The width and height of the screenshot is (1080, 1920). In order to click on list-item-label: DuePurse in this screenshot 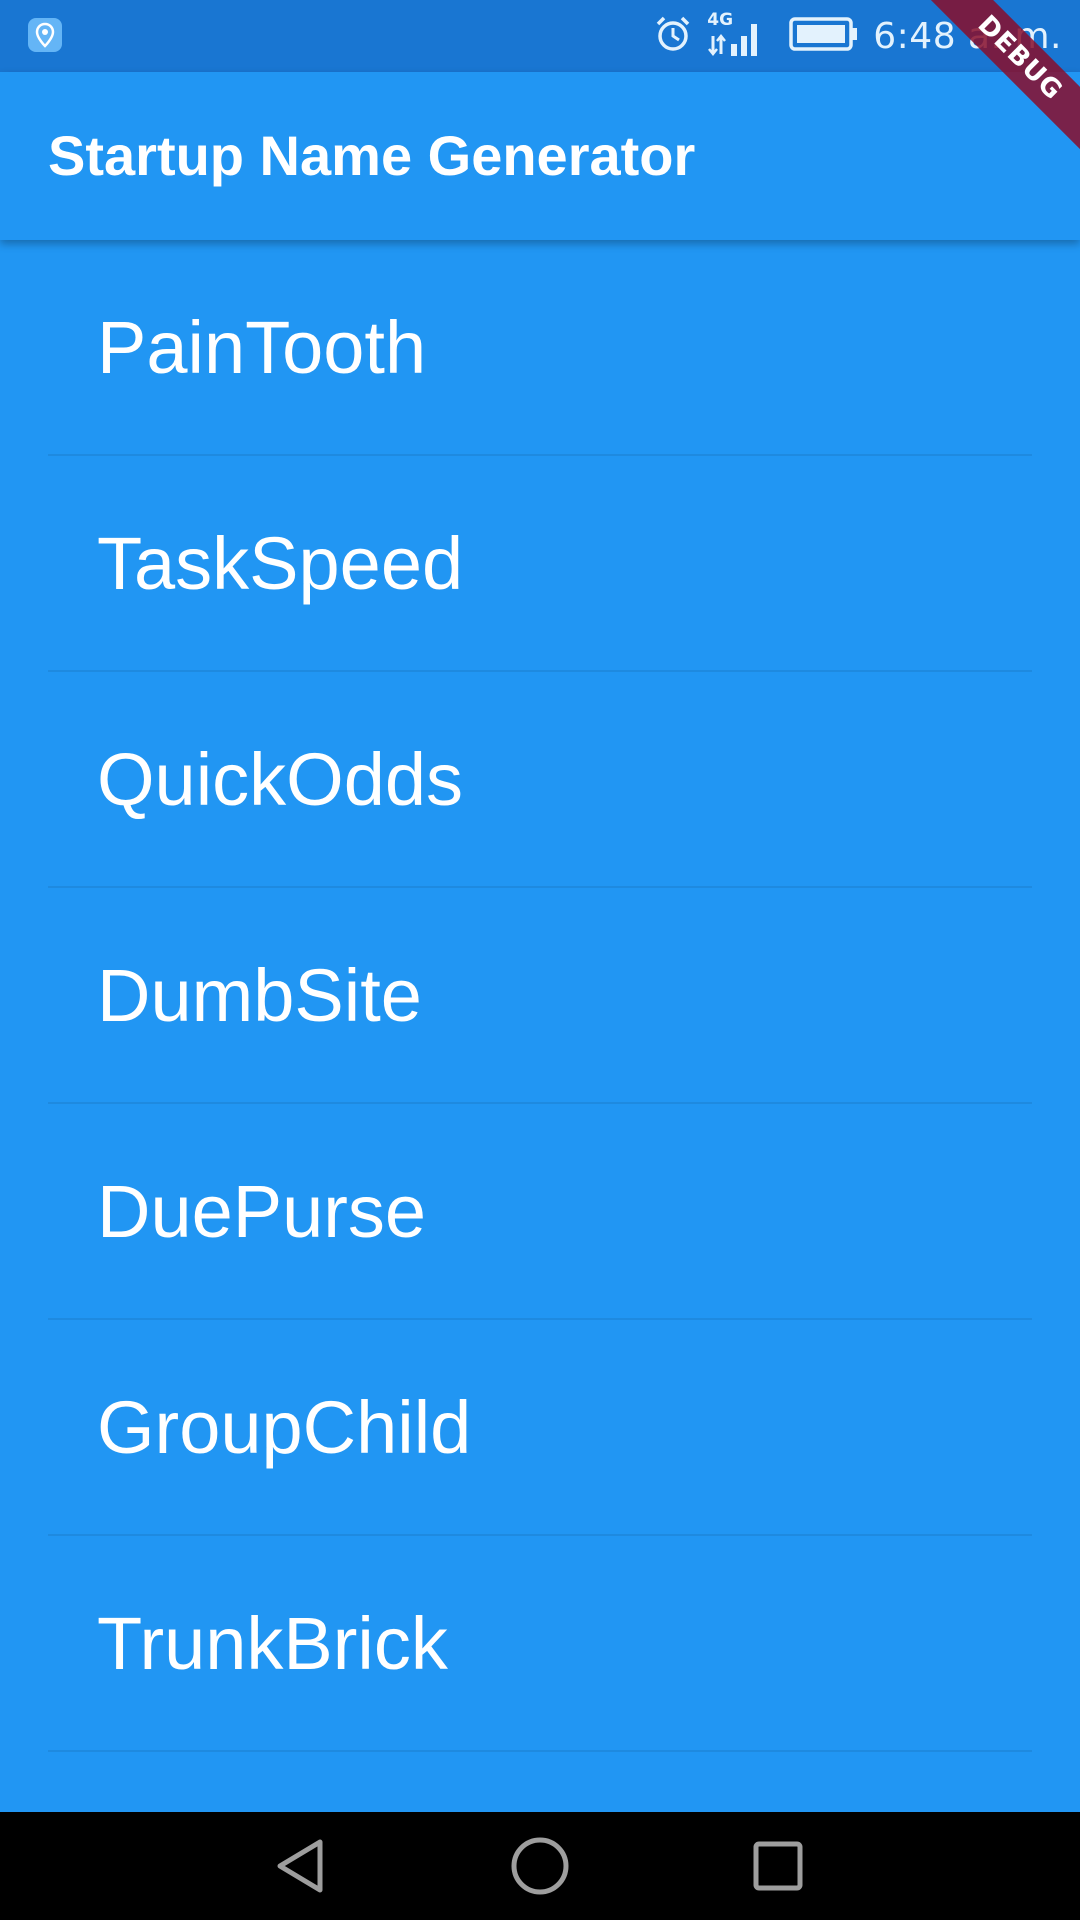, I will do `click(262, 1211)`.